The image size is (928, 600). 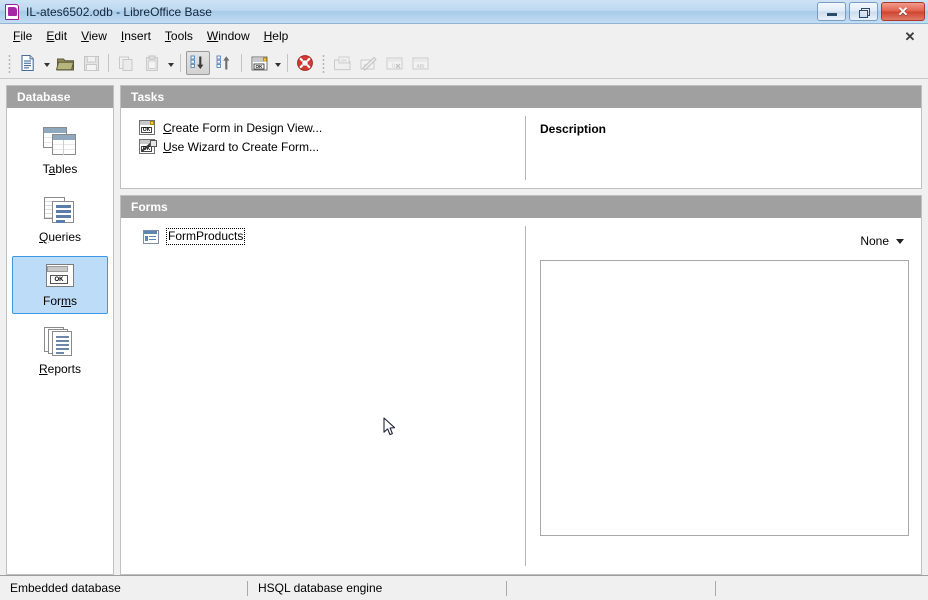 I want to click on window-controls: ✕, so click(x=871, y=11).